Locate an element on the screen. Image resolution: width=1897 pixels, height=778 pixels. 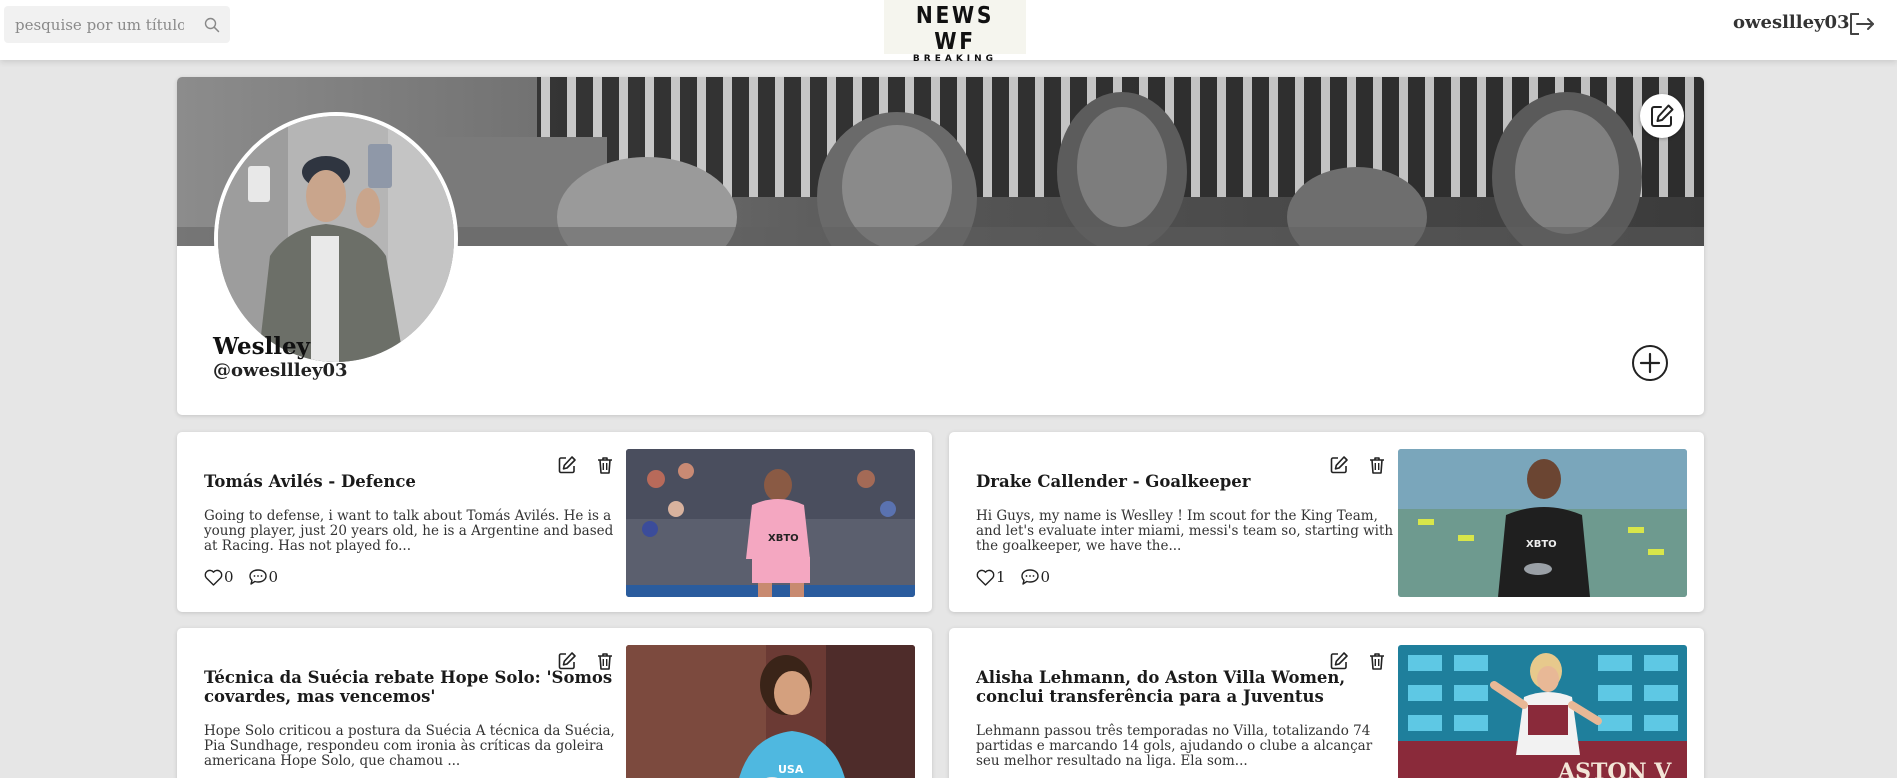
stadium-board-text: ASTON V is located at coordinates (1614, 768).